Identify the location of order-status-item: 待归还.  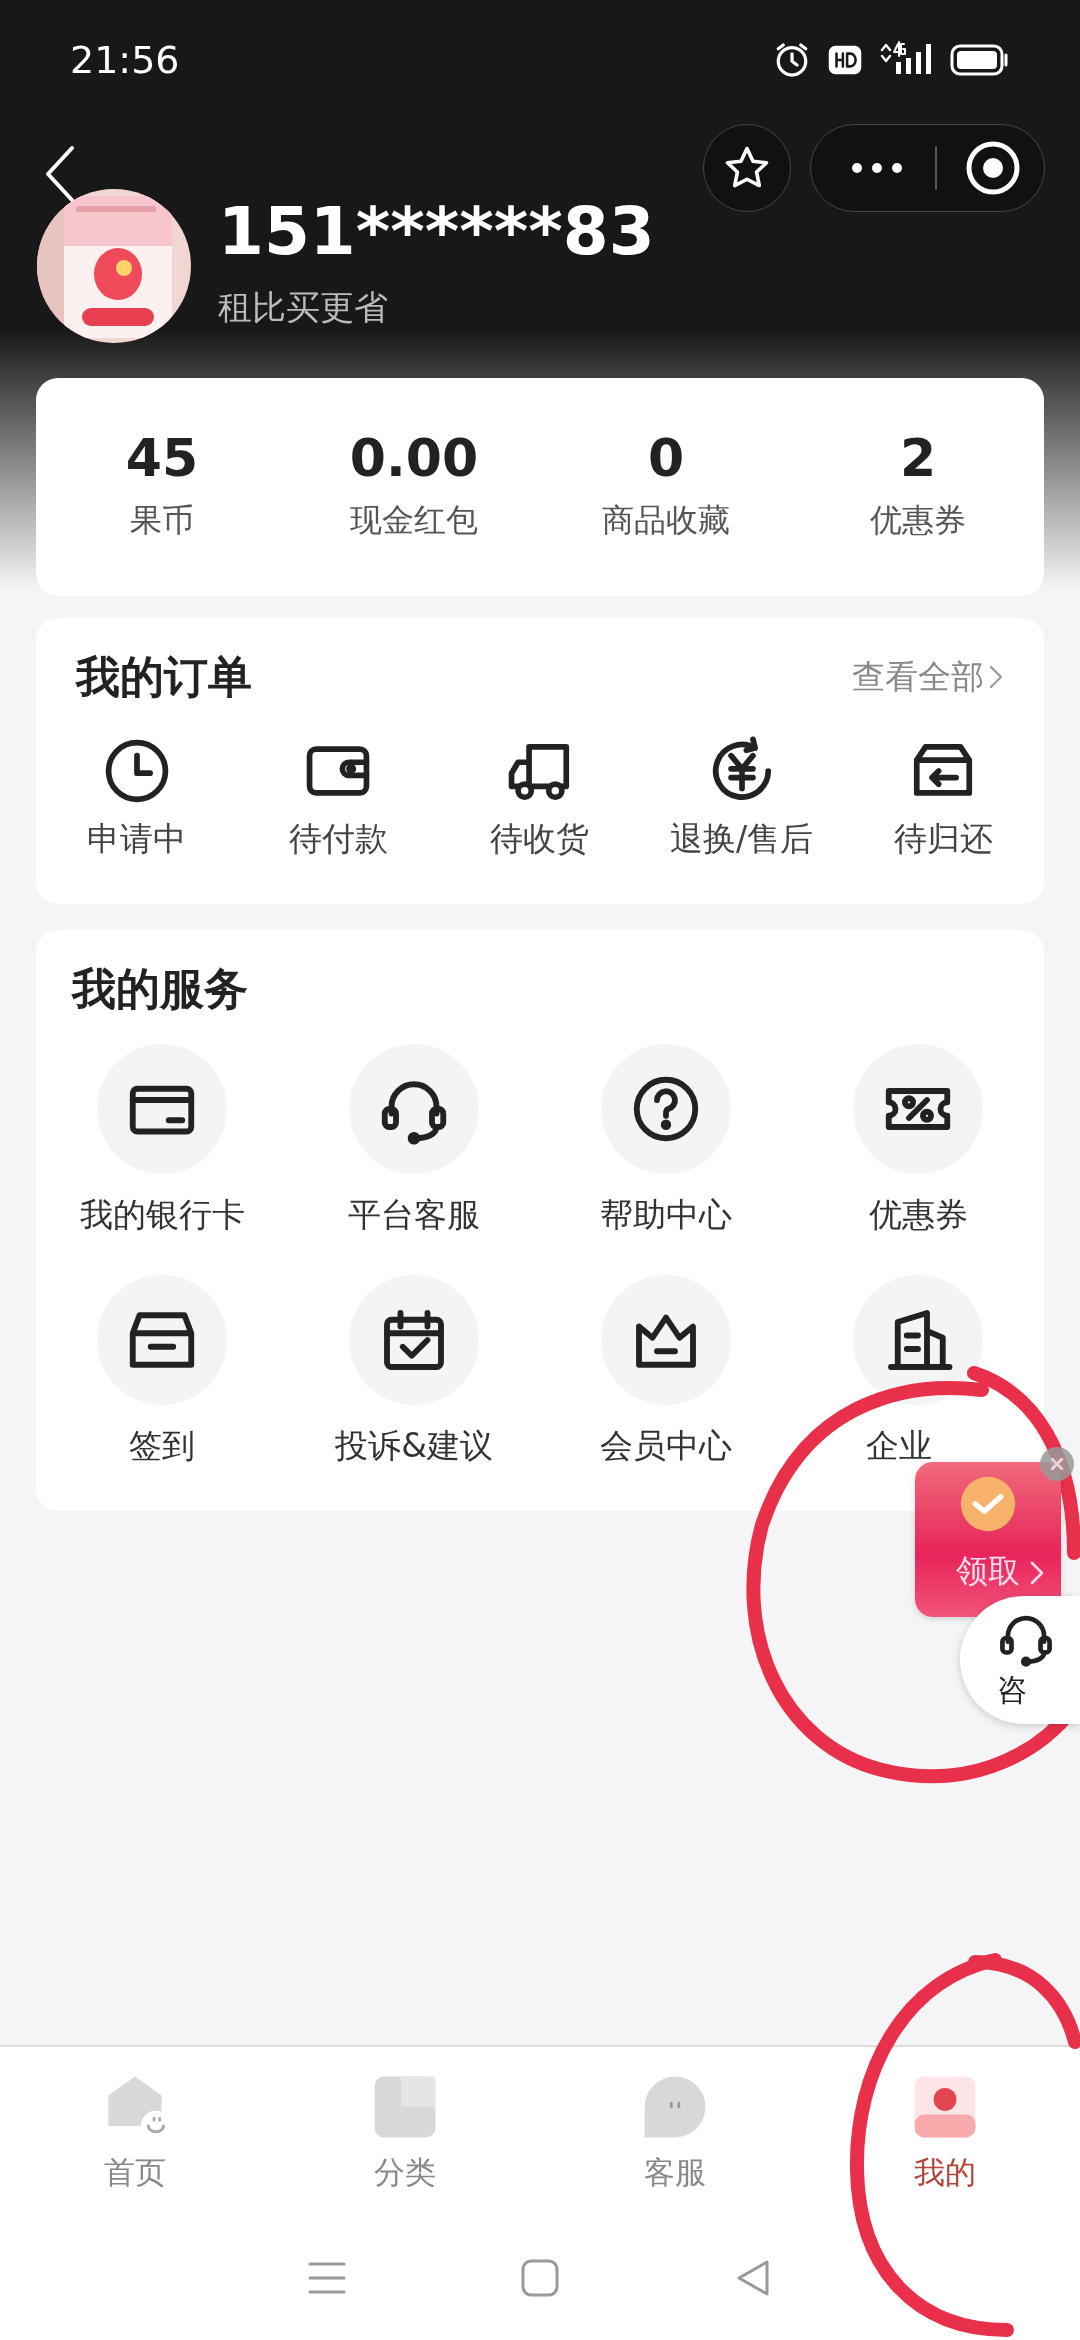
(943, 800).